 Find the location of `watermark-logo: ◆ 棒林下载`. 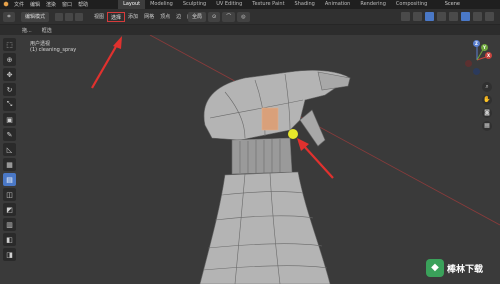

watermark-logo: ◆ 棒林下载 is located at coordinates (461, 268).